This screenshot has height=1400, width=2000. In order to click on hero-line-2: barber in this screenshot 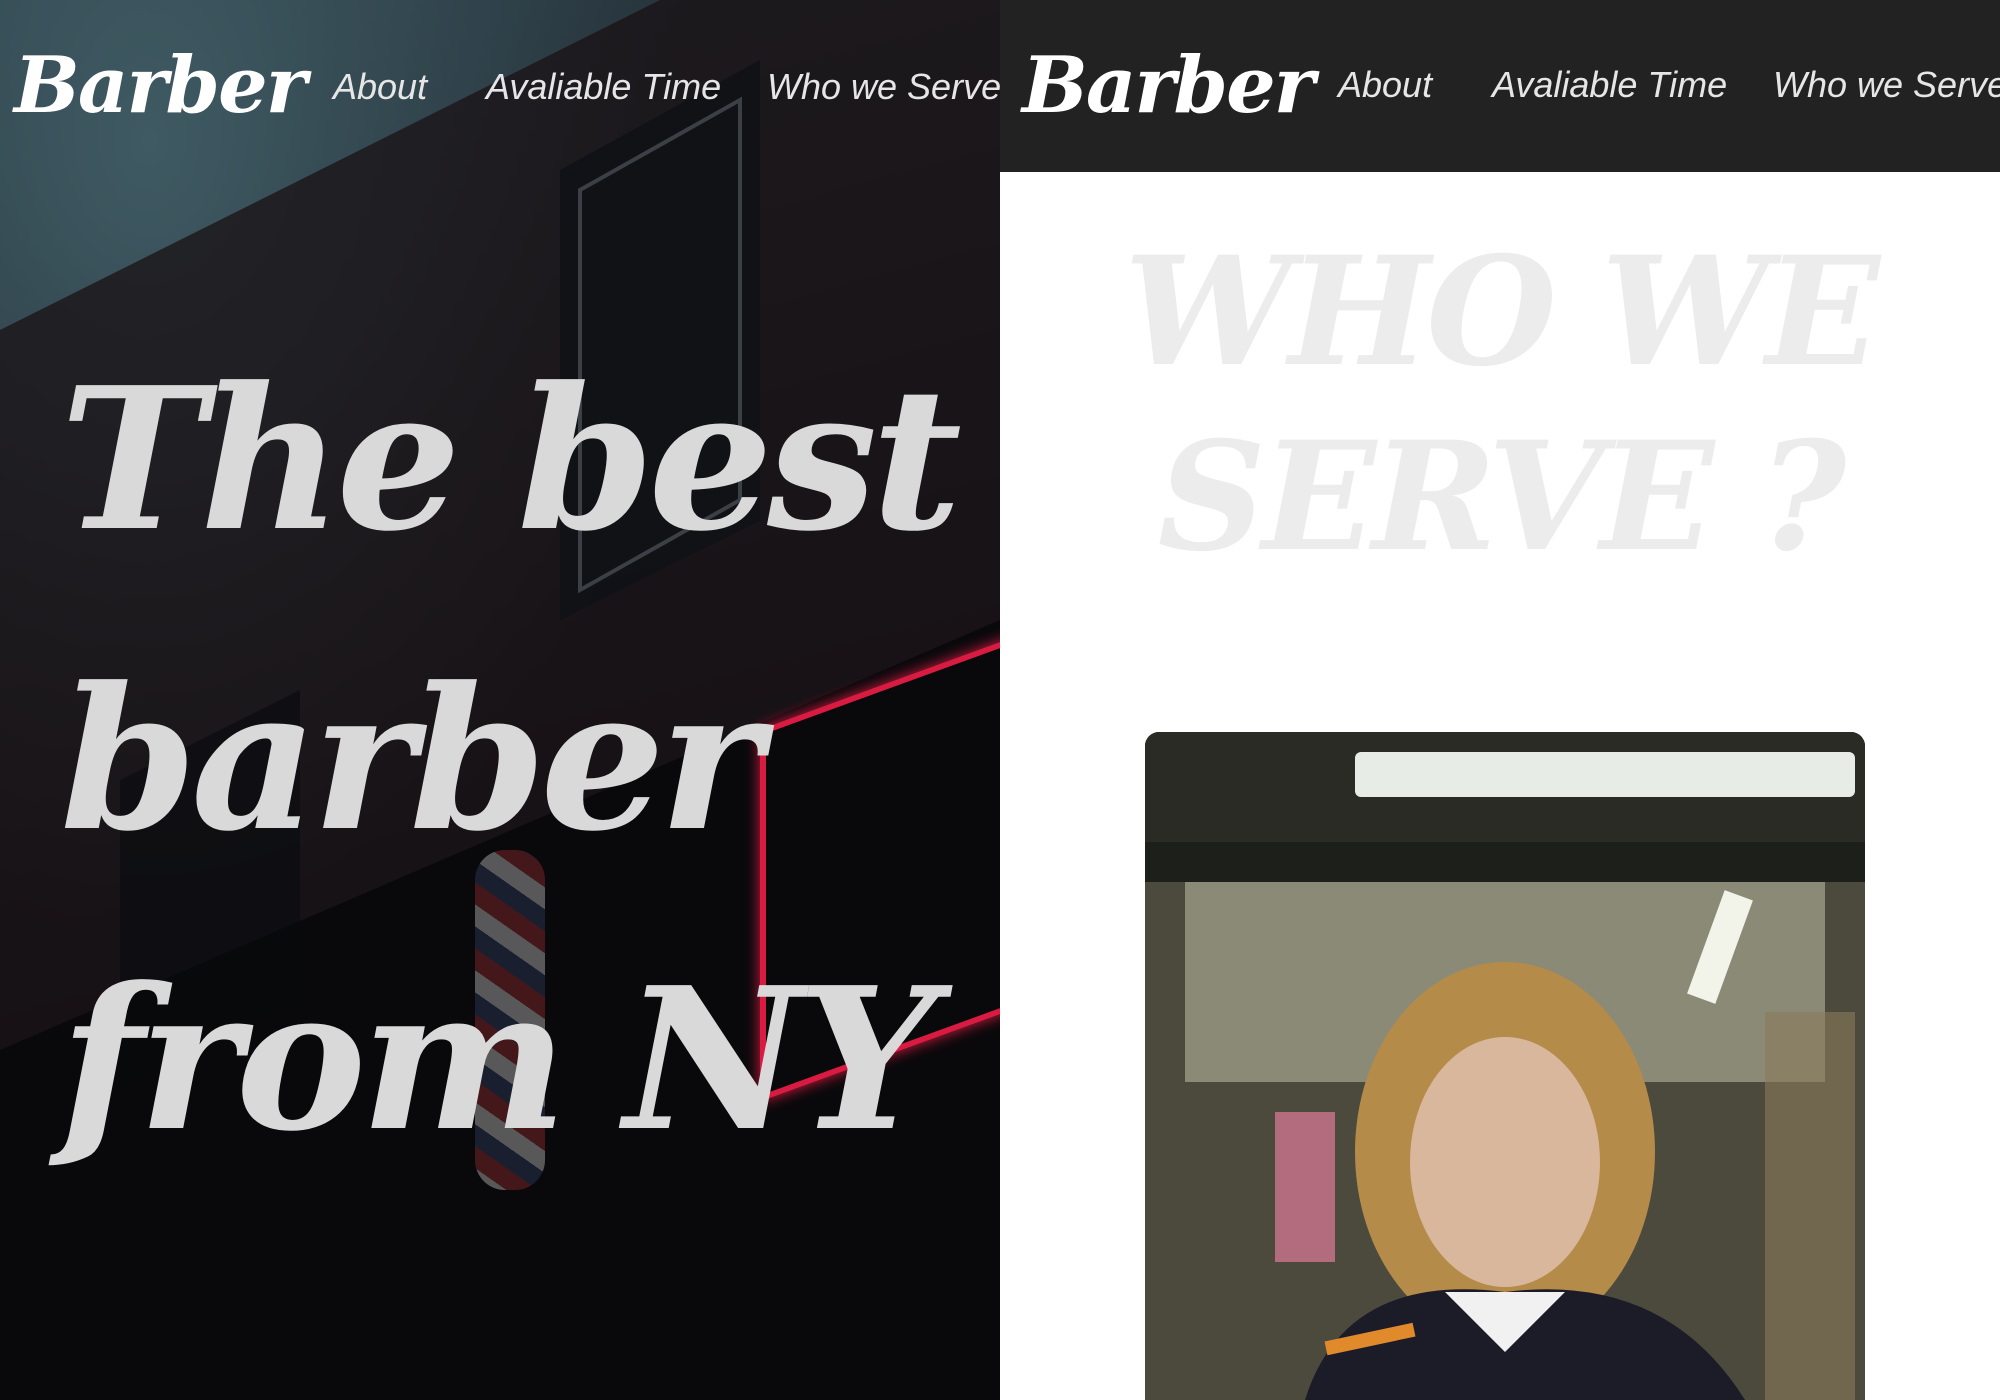, I will do `click(411, 760)`.